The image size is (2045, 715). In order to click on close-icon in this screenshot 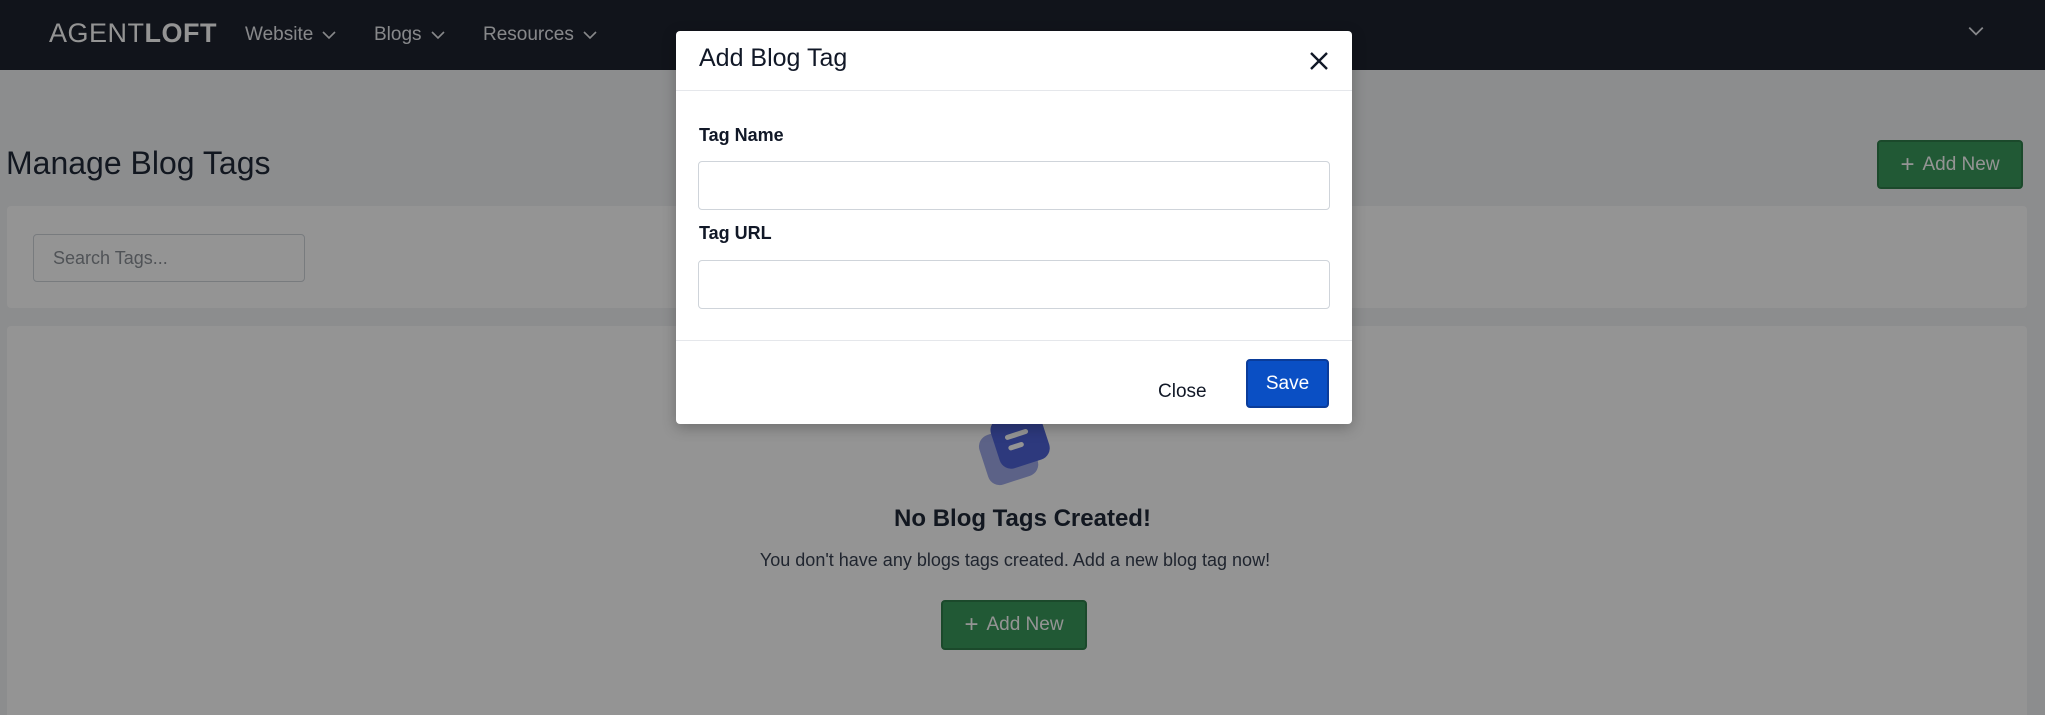, I will do `click(1319, 61)`.